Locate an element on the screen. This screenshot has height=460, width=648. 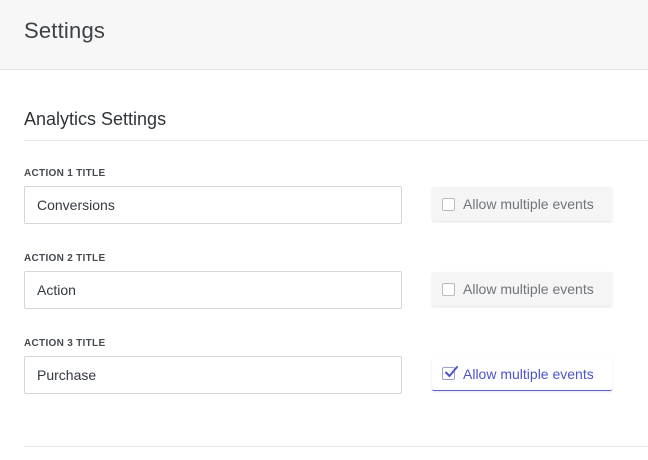
checkmark-icon is located at coordinates (451, 371).